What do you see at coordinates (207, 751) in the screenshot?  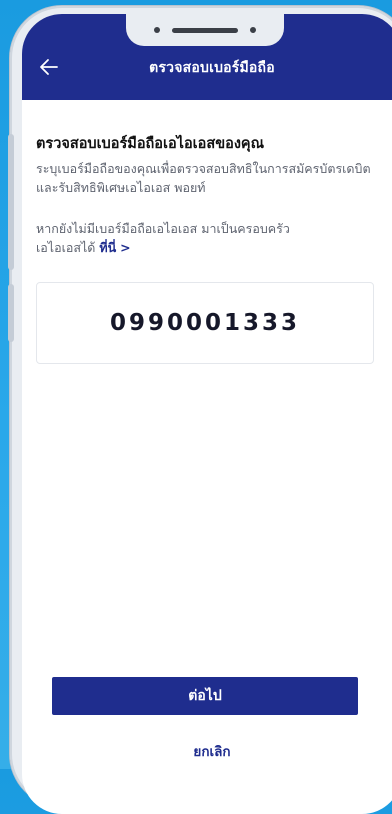 I see `cancel-button: ยกเลิก` at bounding box center [207, 751].